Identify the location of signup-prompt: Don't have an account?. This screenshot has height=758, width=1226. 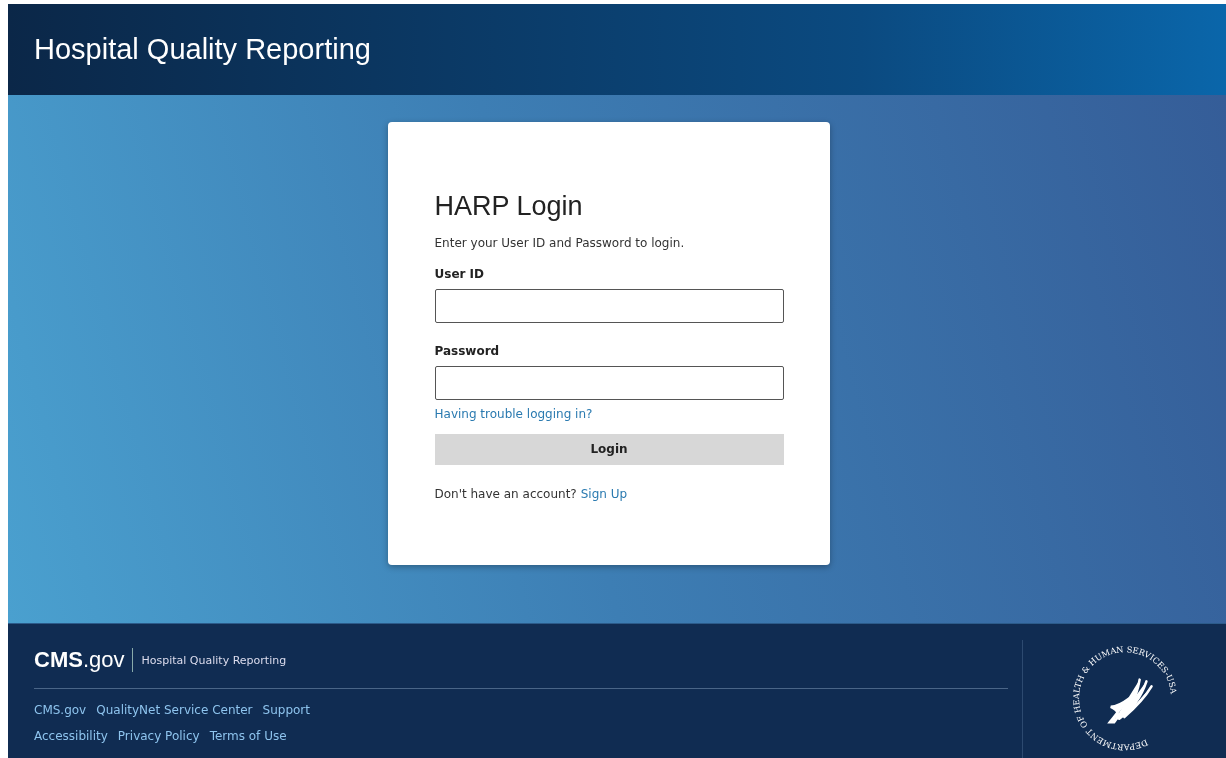
(505, 493).